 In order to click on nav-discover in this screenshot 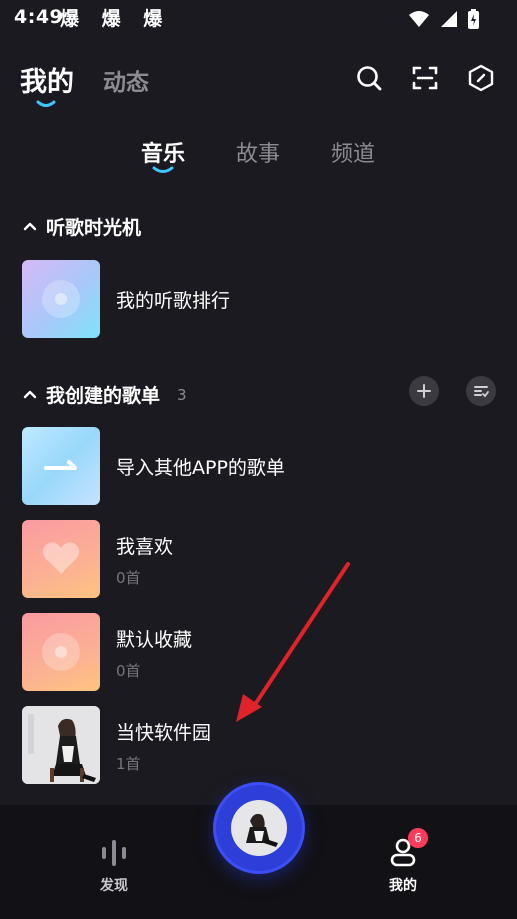, I will do `click(114, 854)`.